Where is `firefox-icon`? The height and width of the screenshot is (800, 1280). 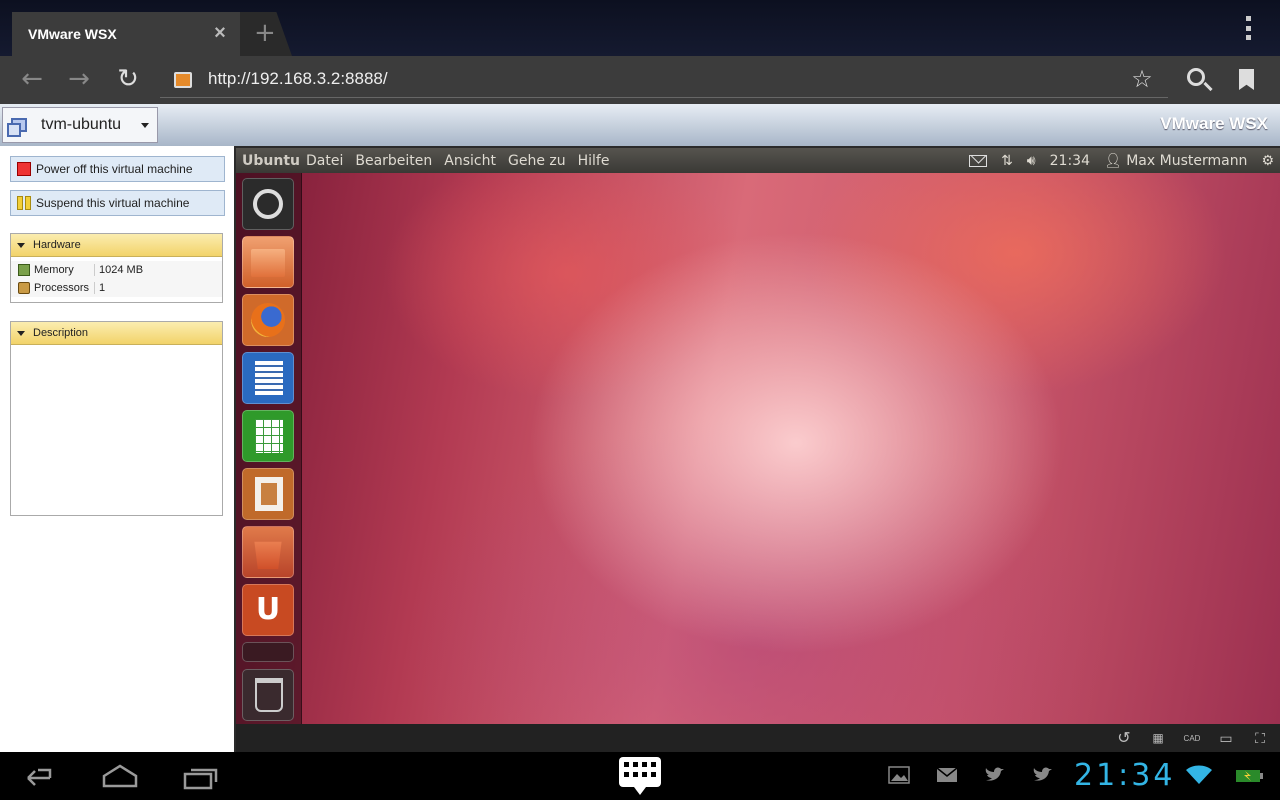
firefox-icon is located at coordinates (268, 320).